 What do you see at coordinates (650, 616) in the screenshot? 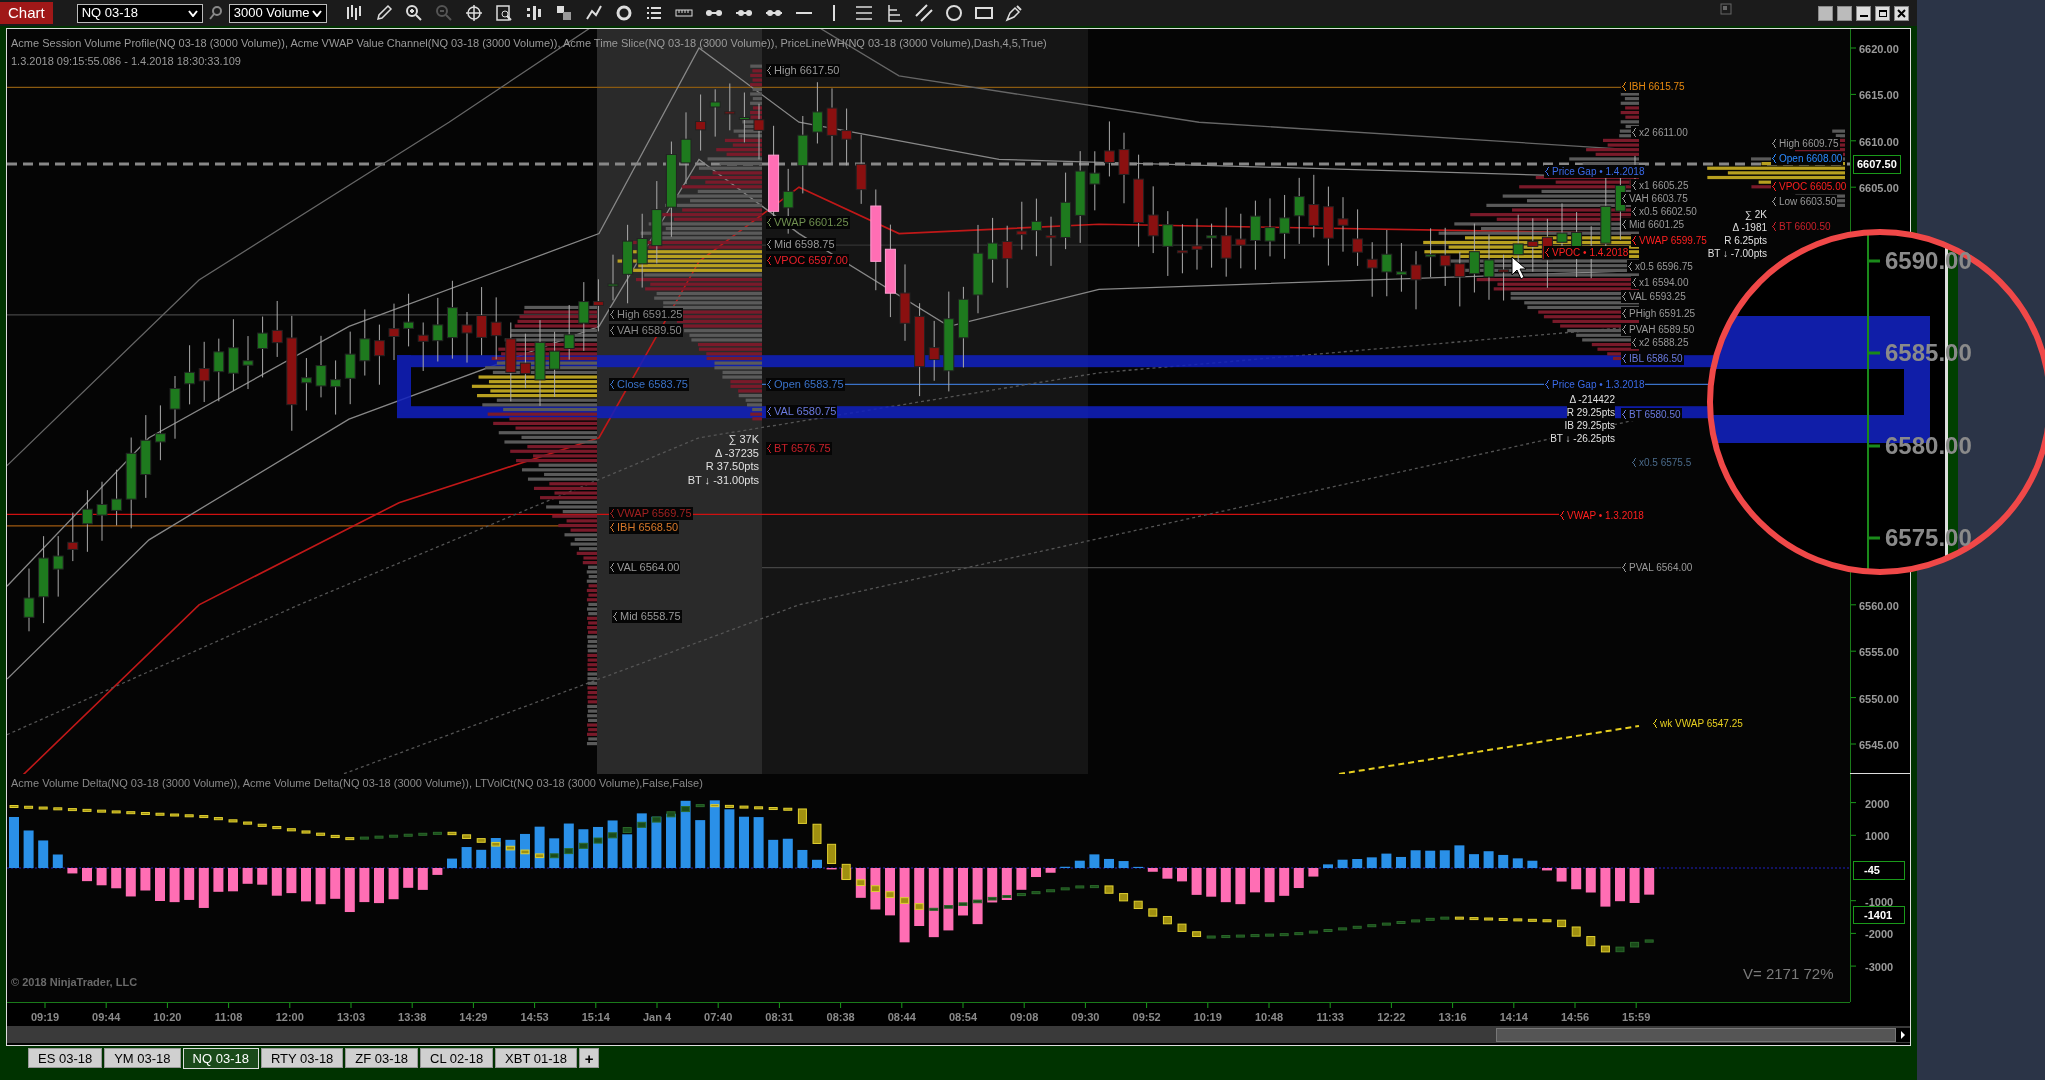
I see `price-label: Mid 6558.75` at bounding box center [650, 616].